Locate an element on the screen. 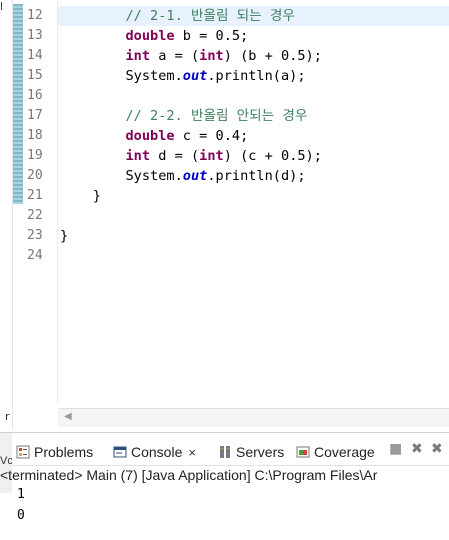 This screenshot has height=540, width=449. code-line: // 2-2. 반올림 안되는 경우 is located at coordinates (183, 116).